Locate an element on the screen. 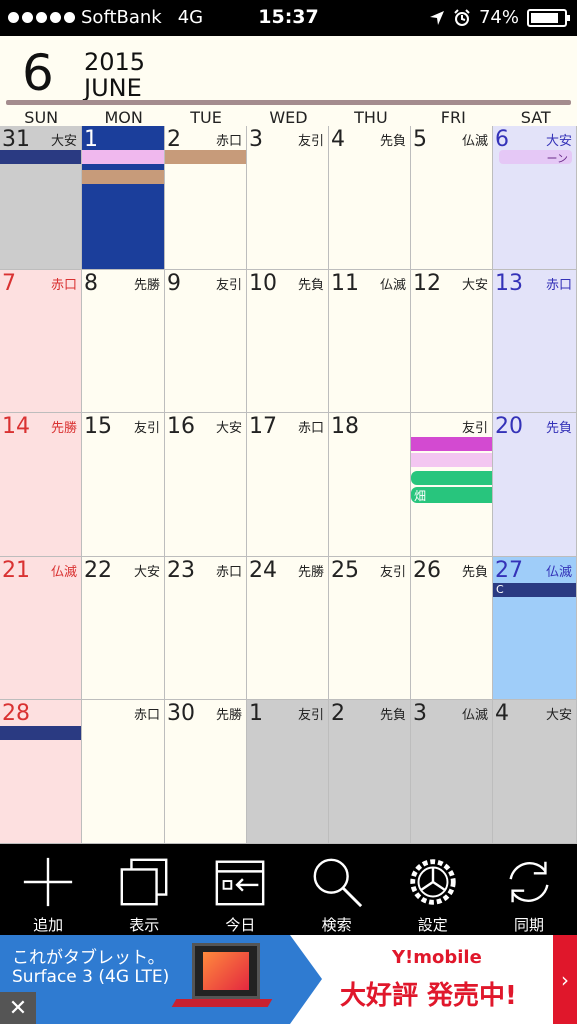 The height and width of the screenshot is (1024, 577). view-button: 表示 is located at coordinates (144, 889).